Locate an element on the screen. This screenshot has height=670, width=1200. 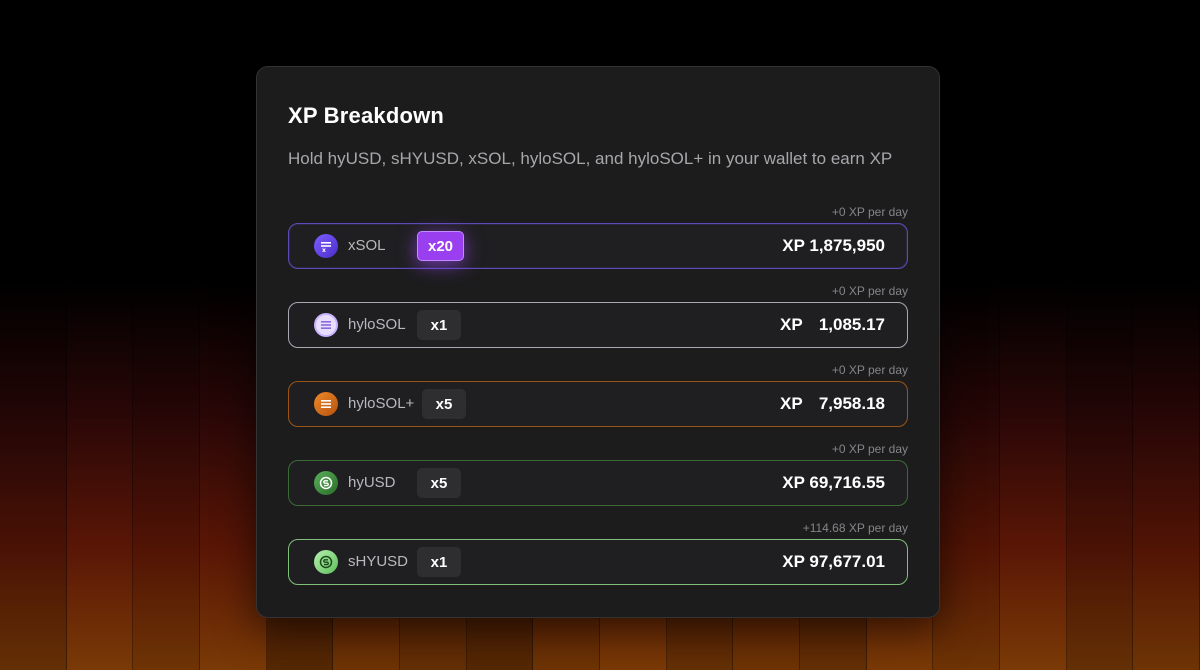
token-name: sHYUSD is located at coordinates (378, 561).